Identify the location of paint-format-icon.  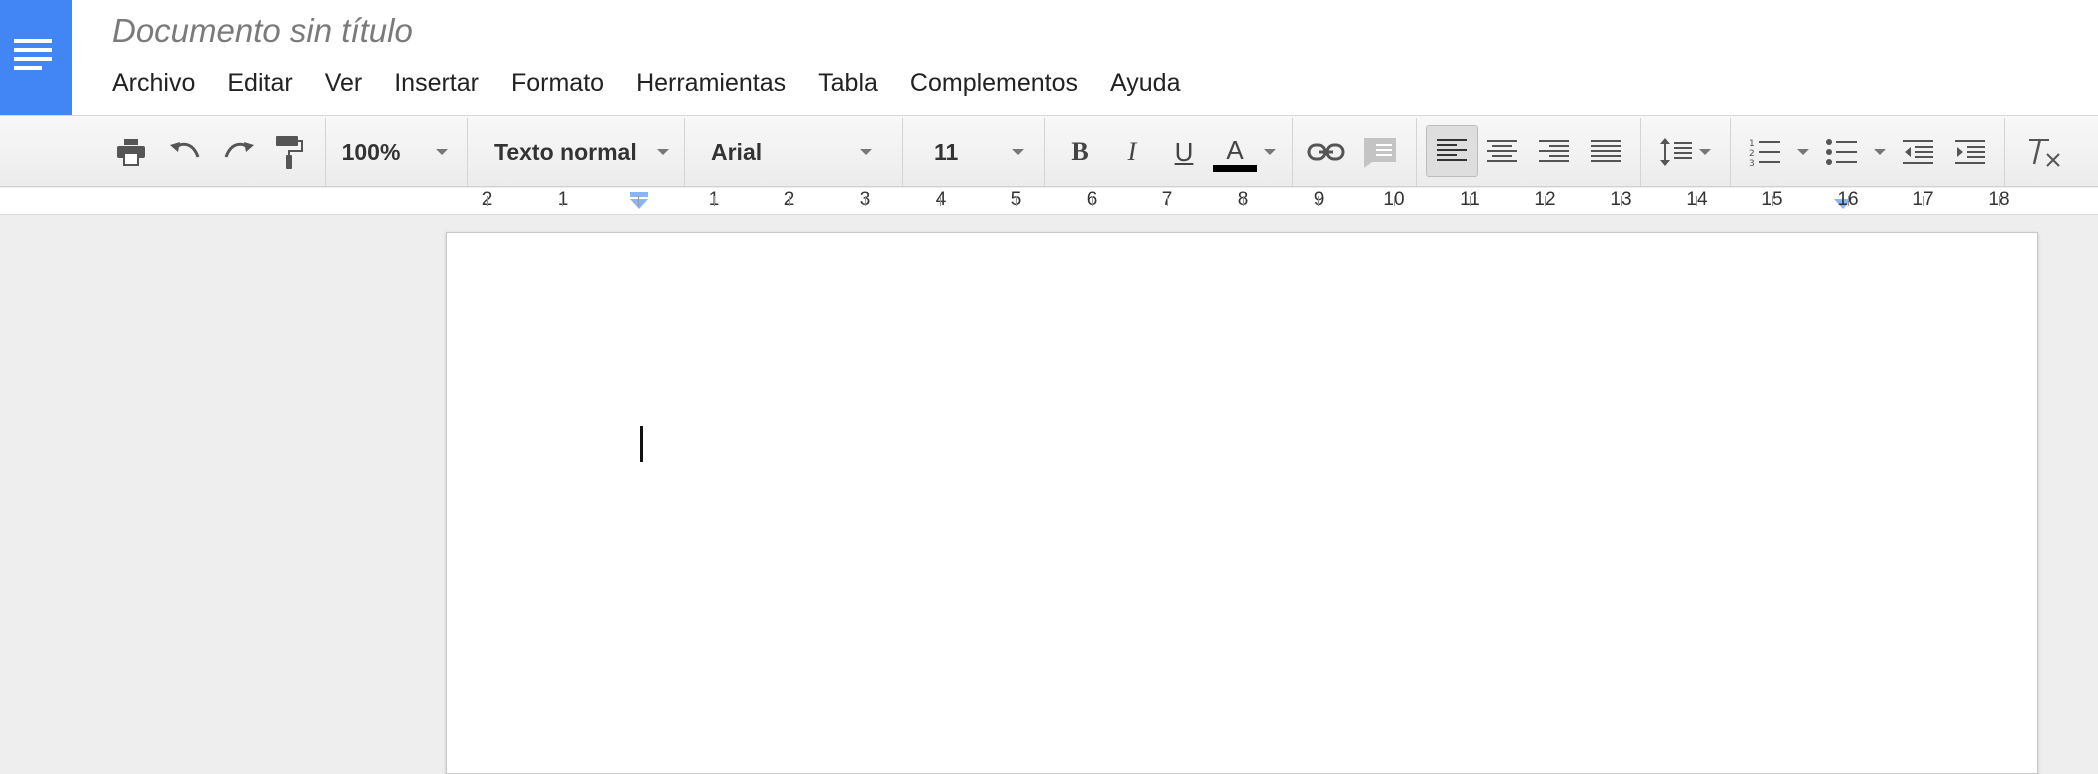
(289, 152).